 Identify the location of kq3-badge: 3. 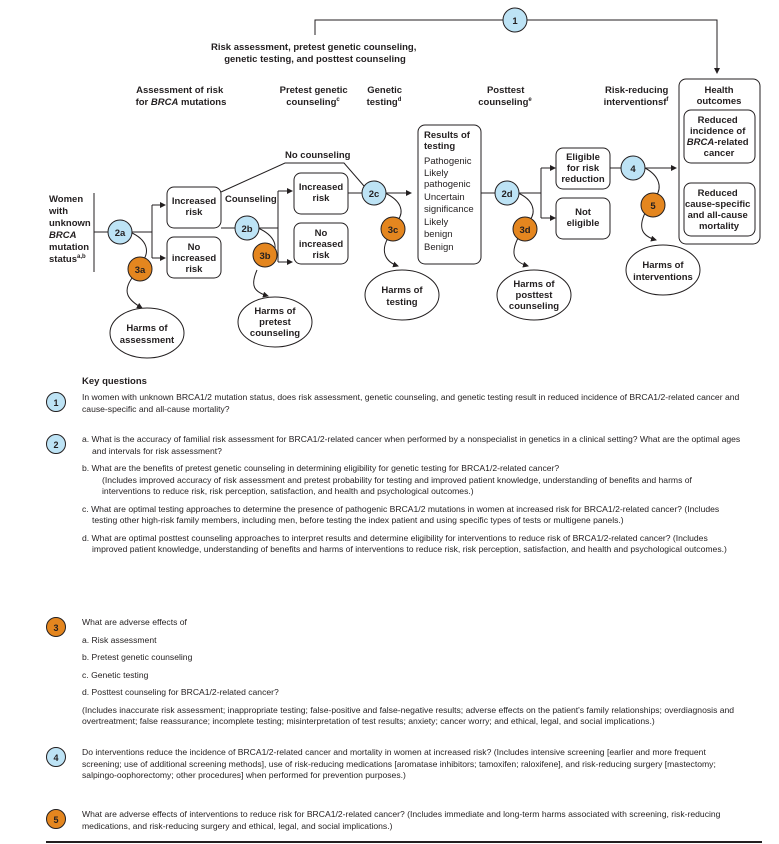
(56, 627).